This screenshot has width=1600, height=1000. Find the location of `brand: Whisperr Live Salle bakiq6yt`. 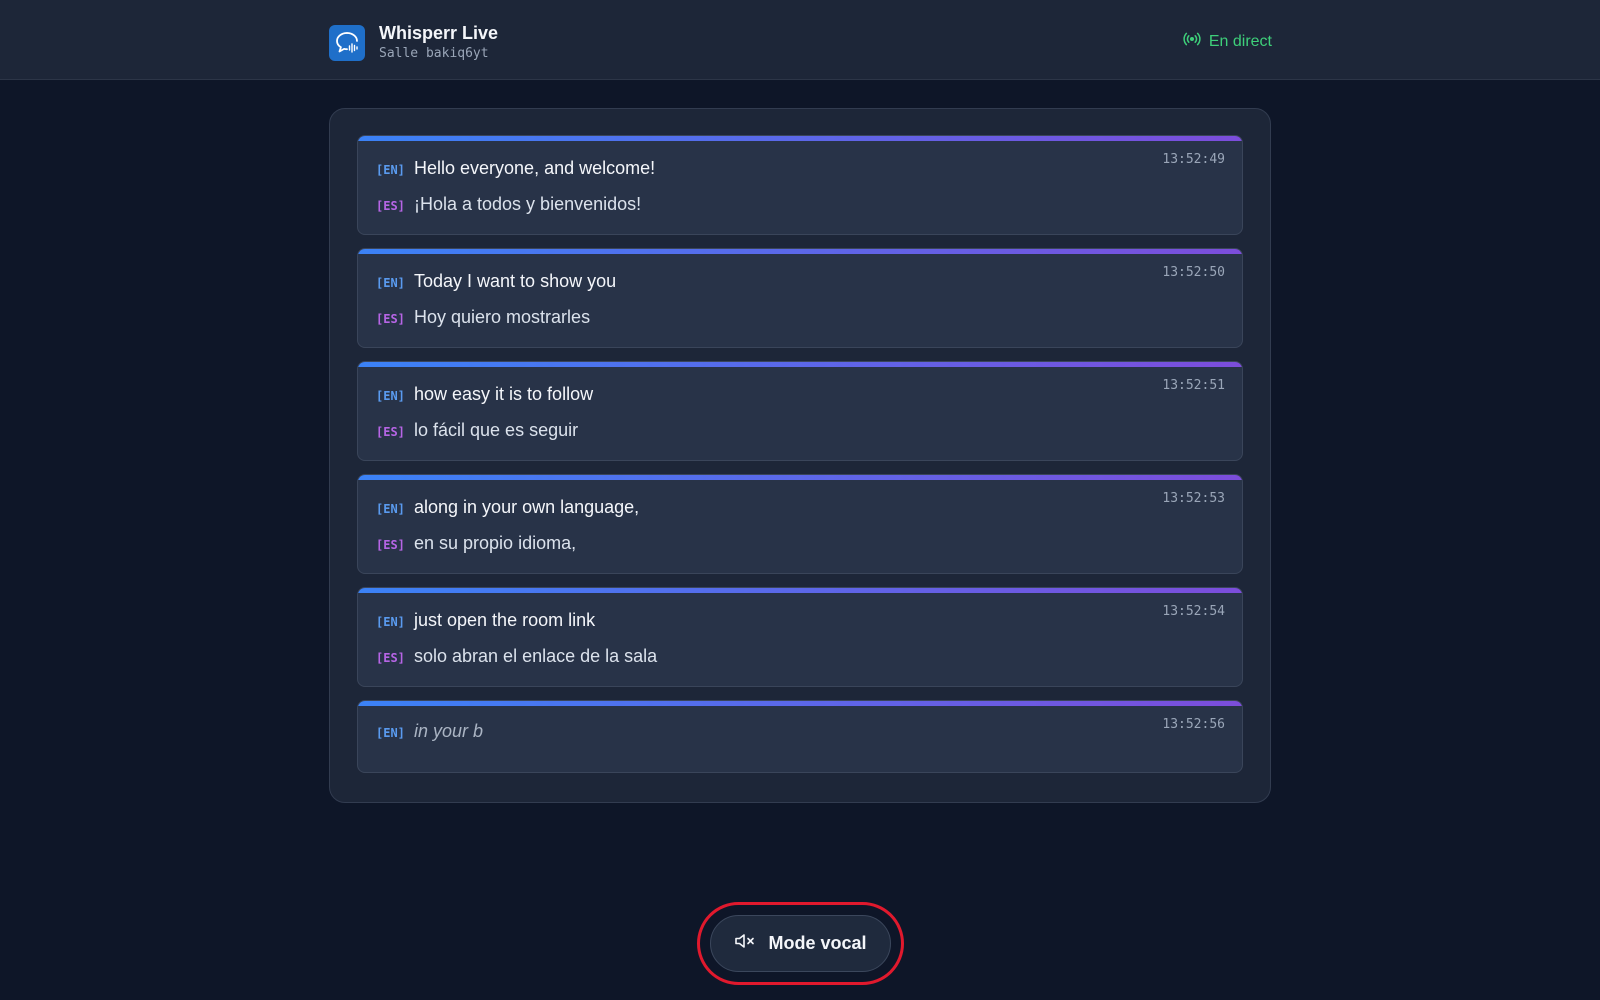

brand: Whisperr Live Salle bakiq6yt is located at coordinates (413, 42).